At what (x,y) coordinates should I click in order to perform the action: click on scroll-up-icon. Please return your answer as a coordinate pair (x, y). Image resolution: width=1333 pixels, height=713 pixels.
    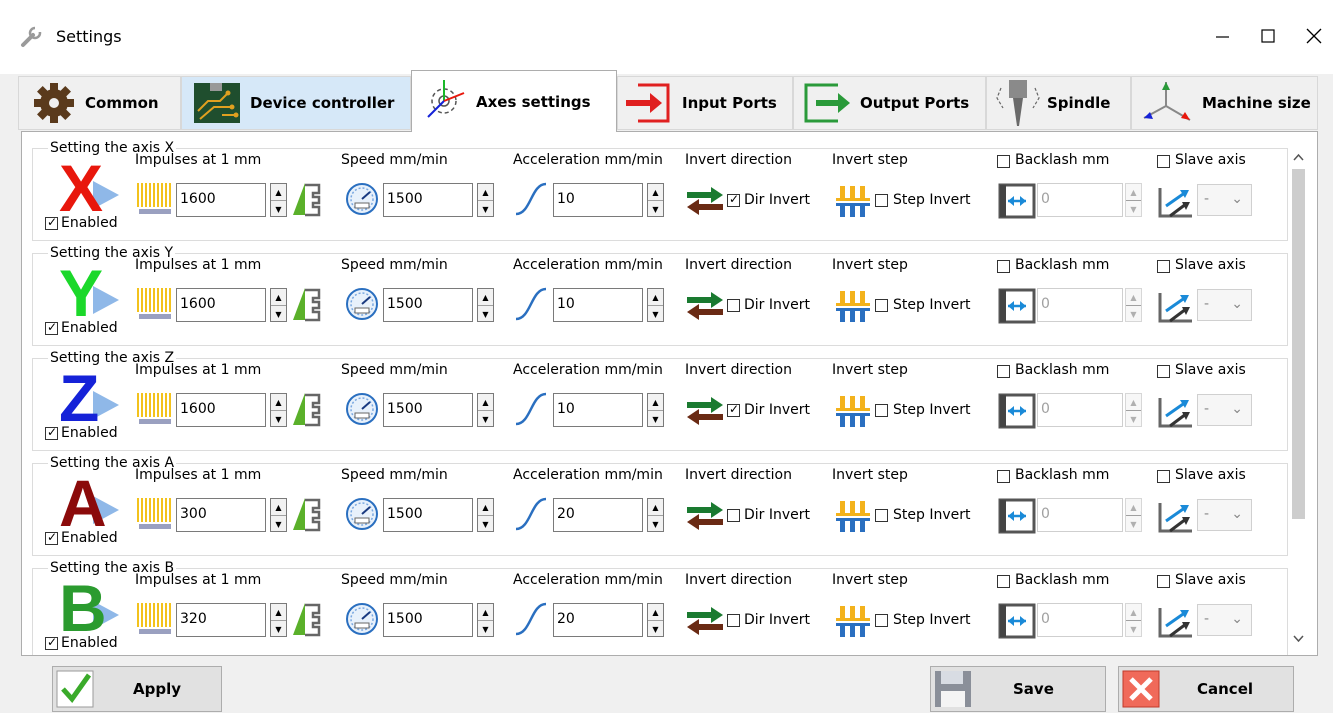
    Looking at the image, I should click on (1298, 157).